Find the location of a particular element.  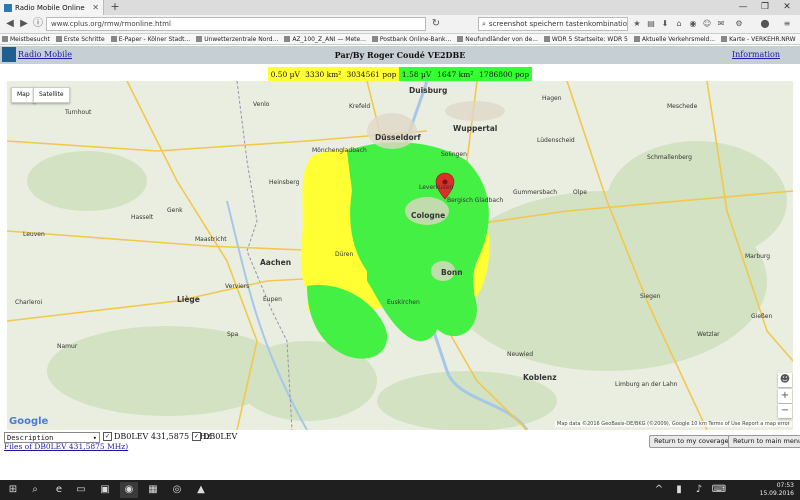

browser-tab-bar: Radio Mobile Online ✕ + — ❐ ✕ is located at coordinates (400, 7).